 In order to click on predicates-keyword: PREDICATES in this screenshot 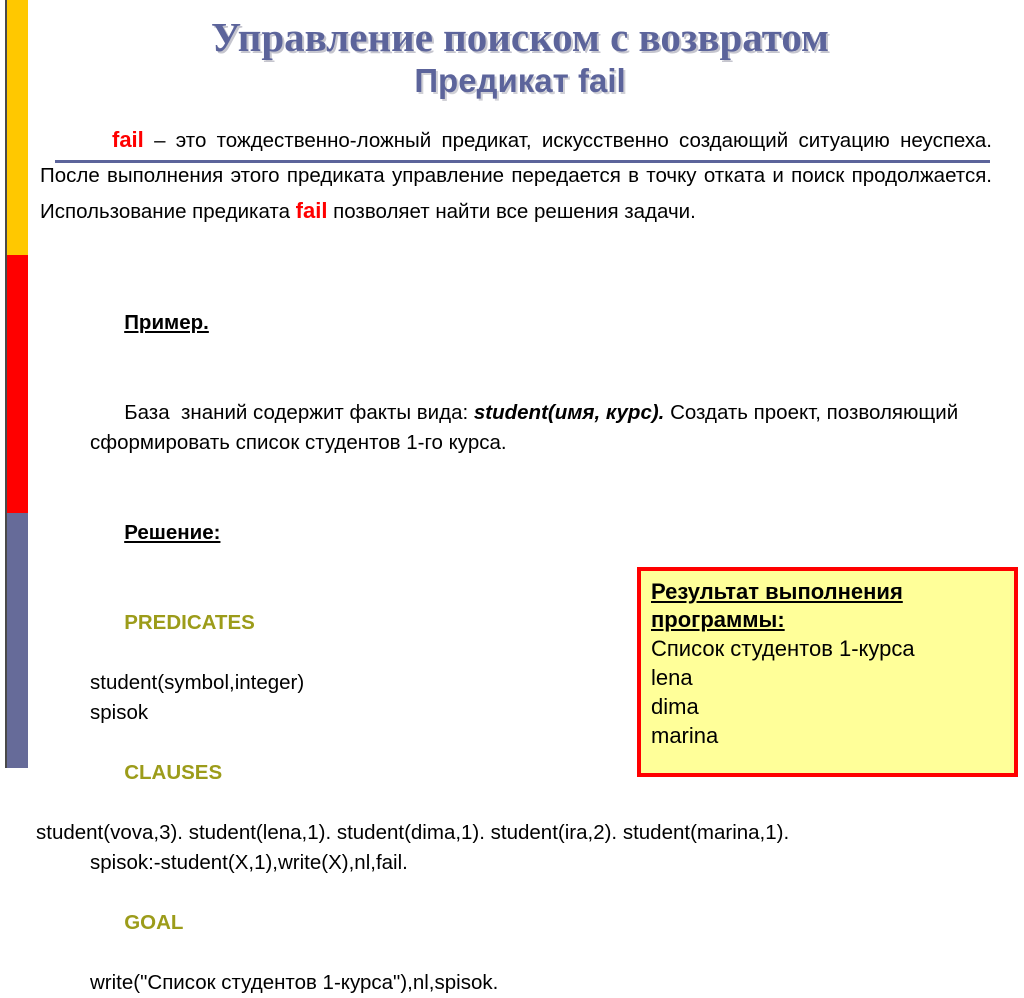, I will do `click(189, 622)`.